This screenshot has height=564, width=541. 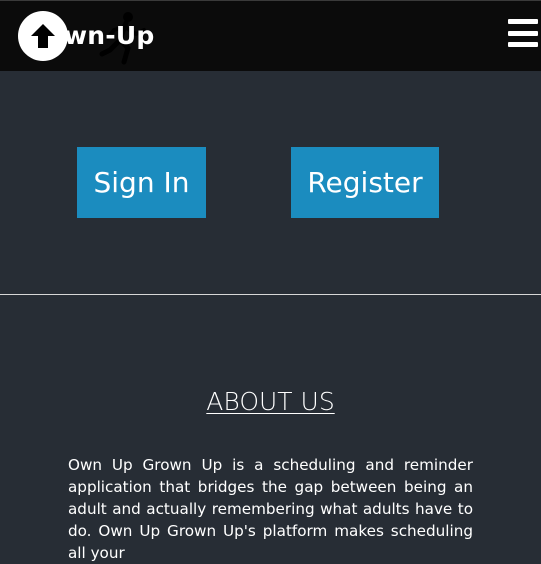 What do you see at coordinates (523, 33) in the screenshot?
I see `hamburger-menu-icon` at bounding box center [523, 33].